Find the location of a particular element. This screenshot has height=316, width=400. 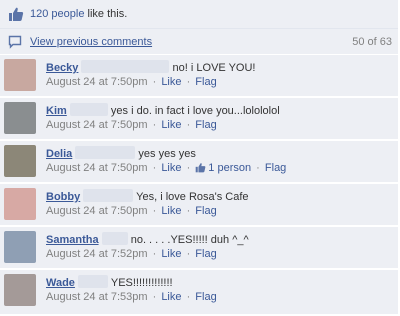

liked-by-link: 1 person is located at coordinates (223, 168).